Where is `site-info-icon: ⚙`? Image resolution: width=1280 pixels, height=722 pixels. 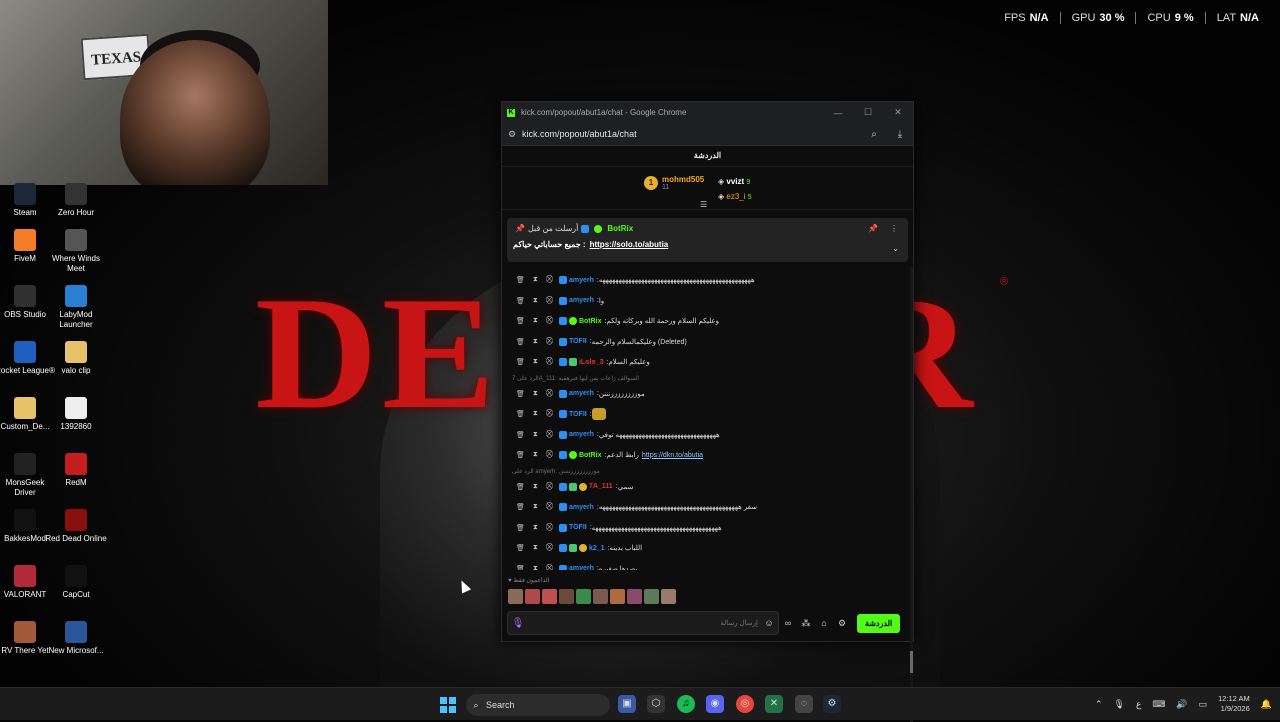
site-info-icon: ⚙ is located at coordinates (512, 134).